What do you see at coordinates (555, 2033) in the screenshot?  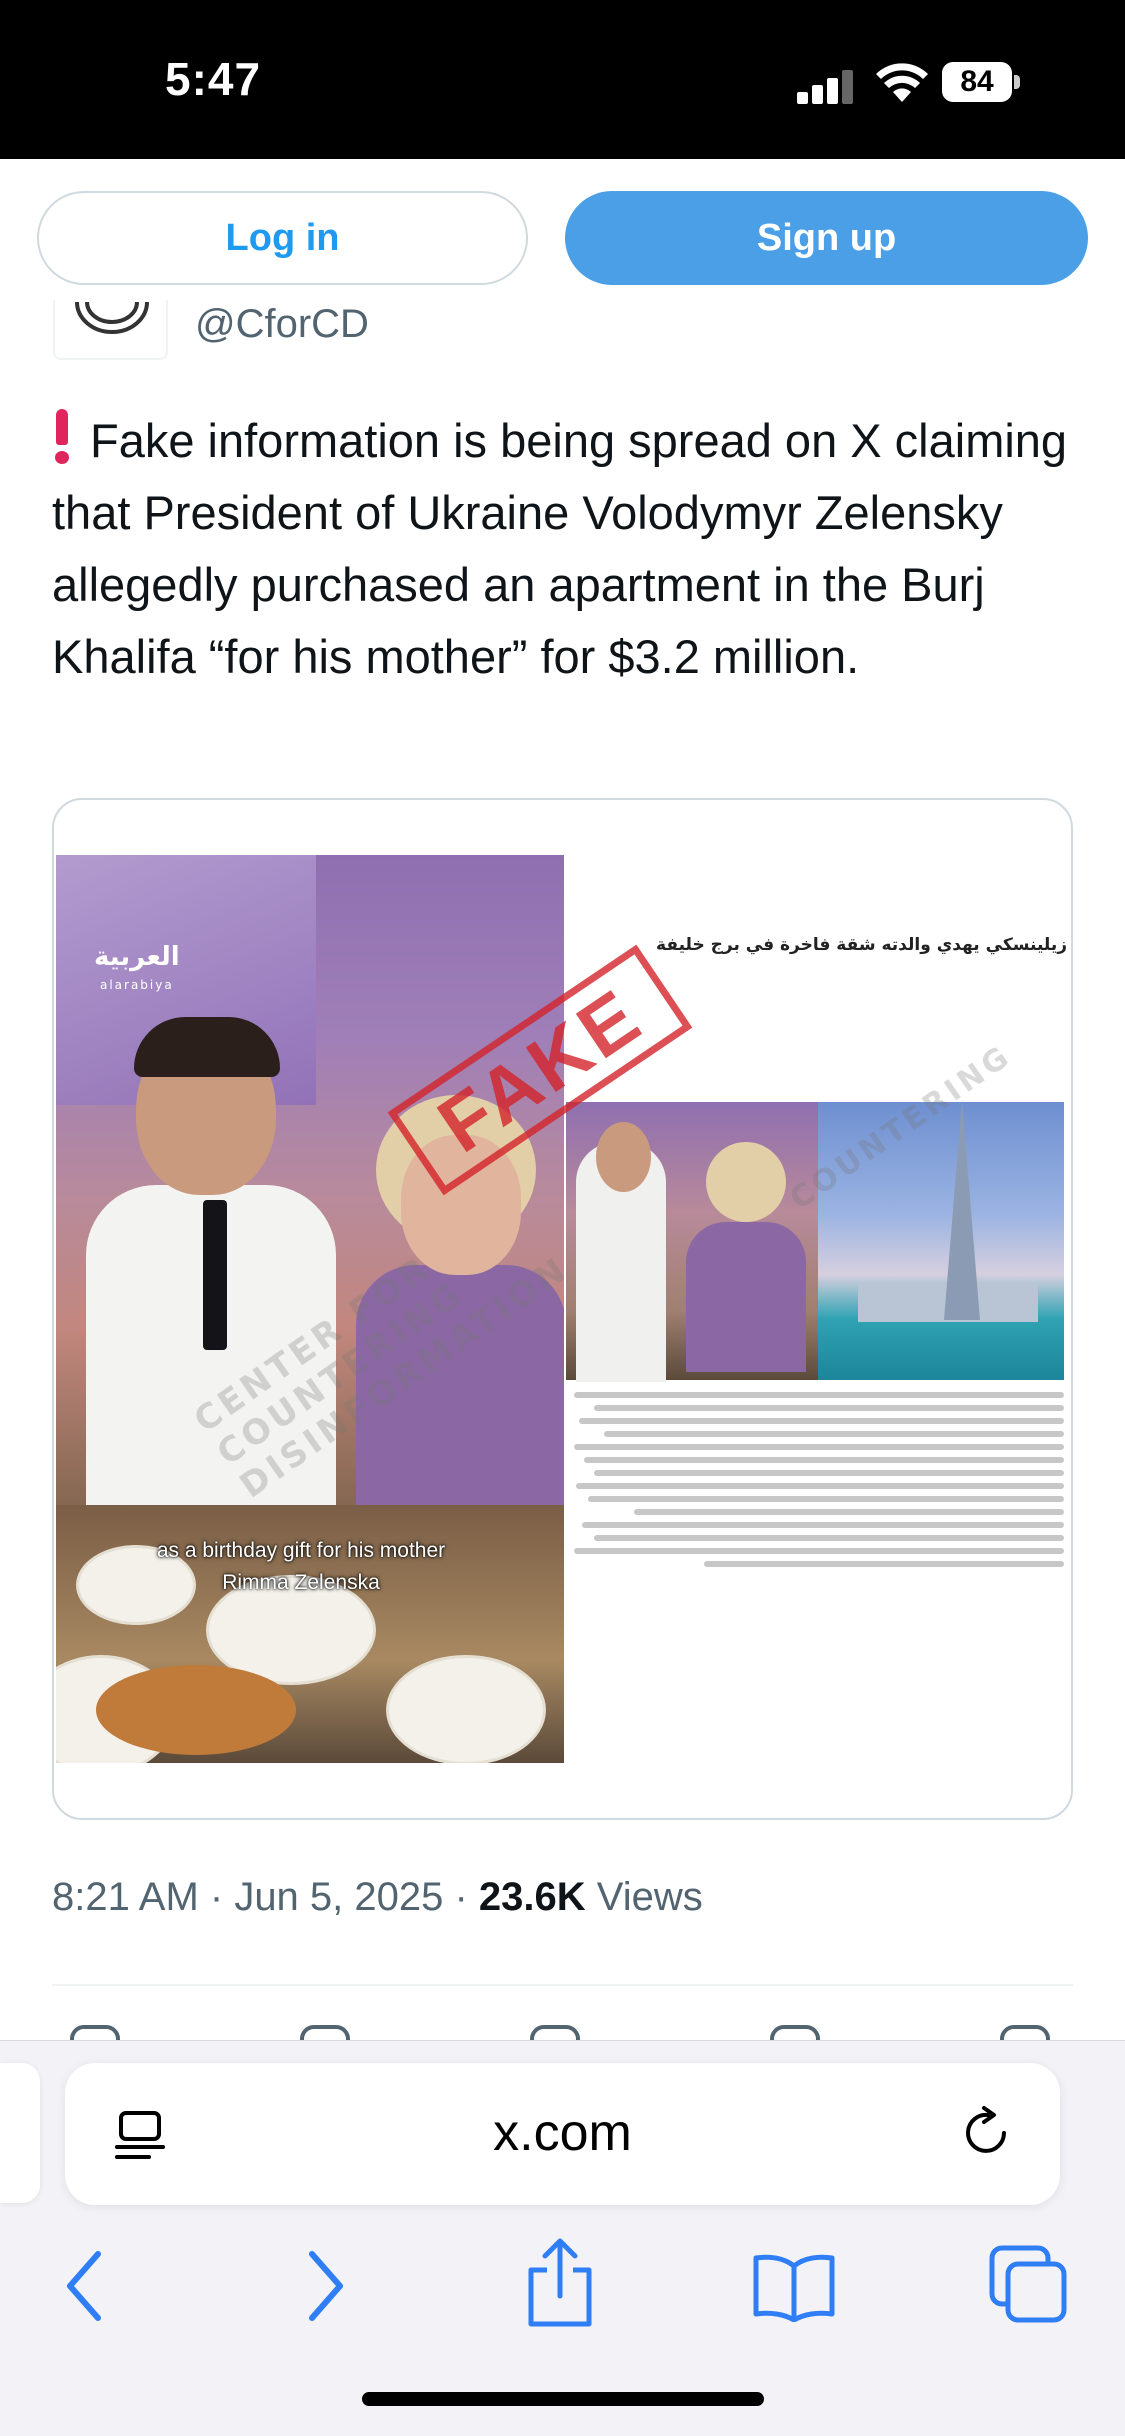 I see `like-icon` at bounding box center [555, 2033].